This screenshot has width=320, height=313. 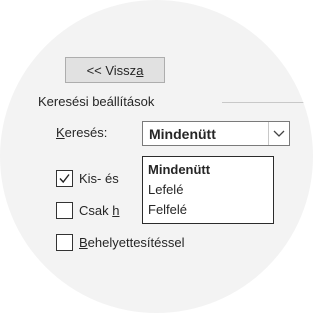 I want to click on whole-words-checkbox, so click(x=64, y=210).